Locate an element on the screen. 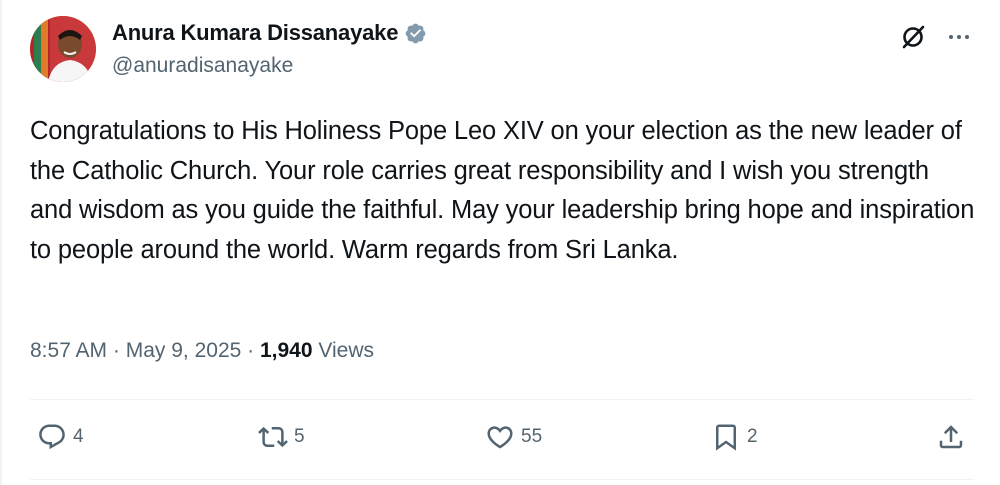  like-icon is located at coordinates (500, 437).